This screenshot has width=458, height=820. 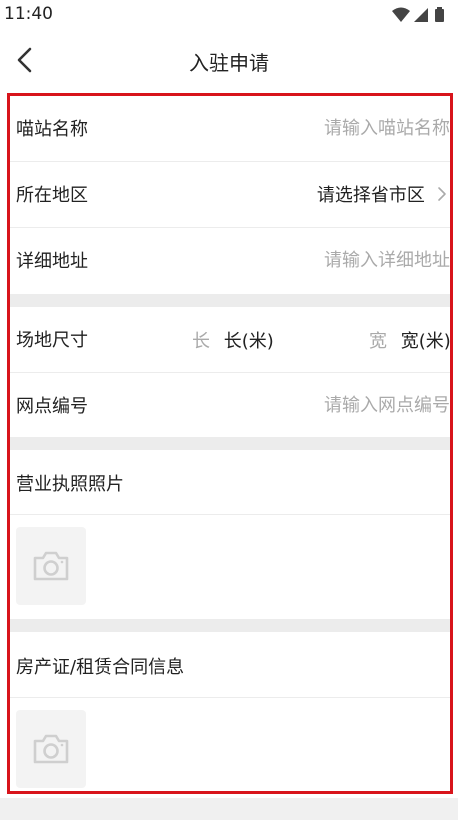 What do you see at coordinates (52, 261) in the screenshot?
I see `address-label: 详细地址` at bounding box center [52, 261].